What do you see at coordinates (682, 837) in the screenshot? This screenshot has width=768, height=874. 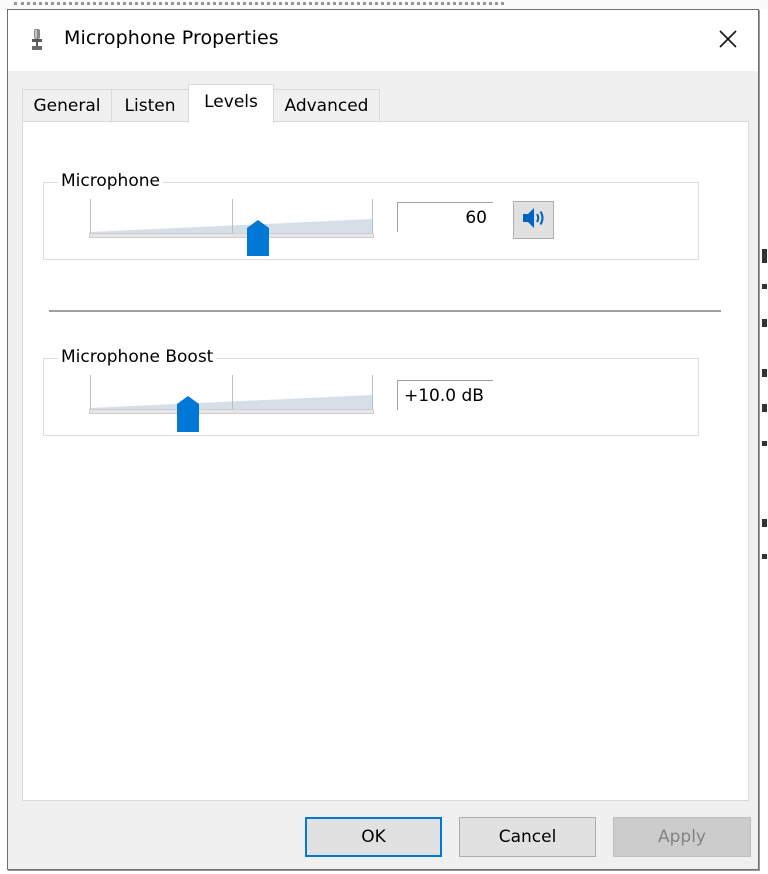 I see `apply-button: Apply` at bounding box center [682, 837].